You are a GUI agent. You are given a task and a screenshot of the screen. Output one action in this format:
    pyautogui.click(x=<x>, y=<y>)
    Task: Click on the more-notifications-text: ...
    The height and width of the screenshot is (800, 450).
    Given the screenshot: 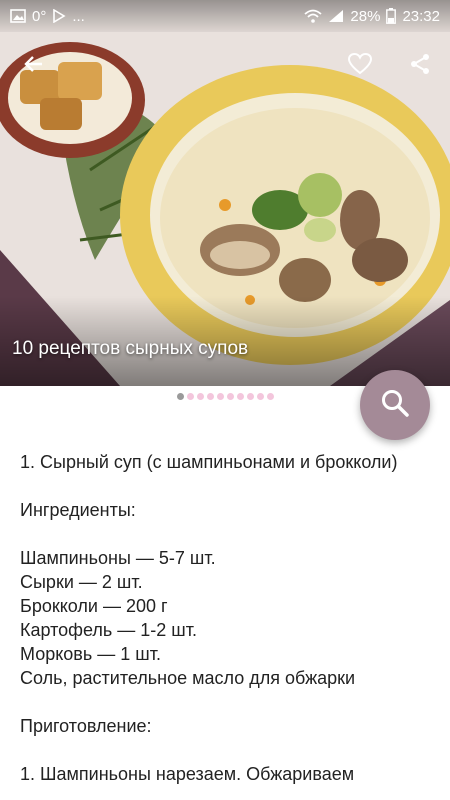 What is the action you would take?
    pyautogui.click(x=78, y=16)
    